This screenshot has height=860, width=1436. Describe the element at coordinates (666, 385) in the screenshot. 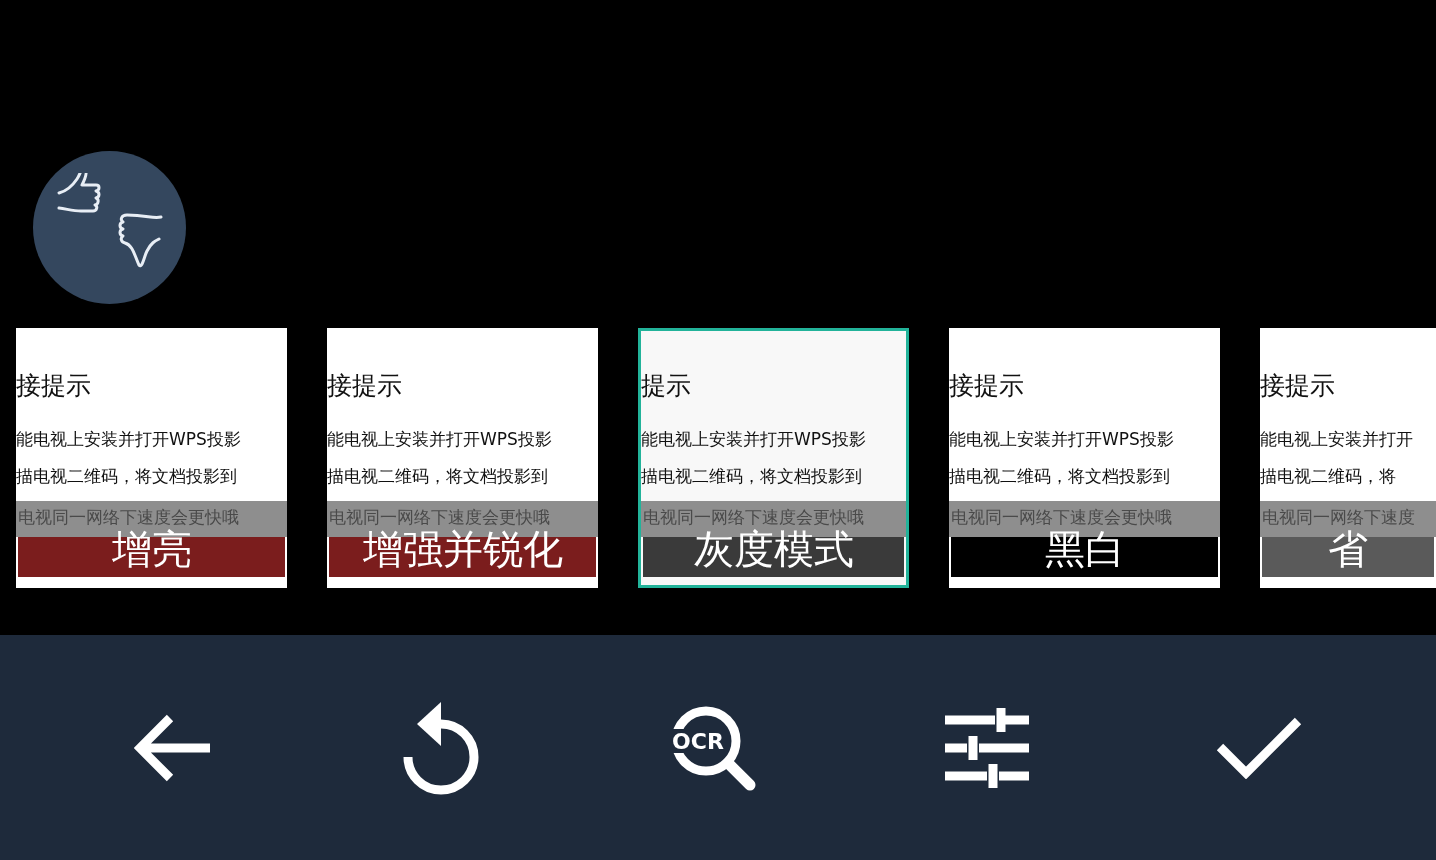

I see `document-title: 提示` at that location.